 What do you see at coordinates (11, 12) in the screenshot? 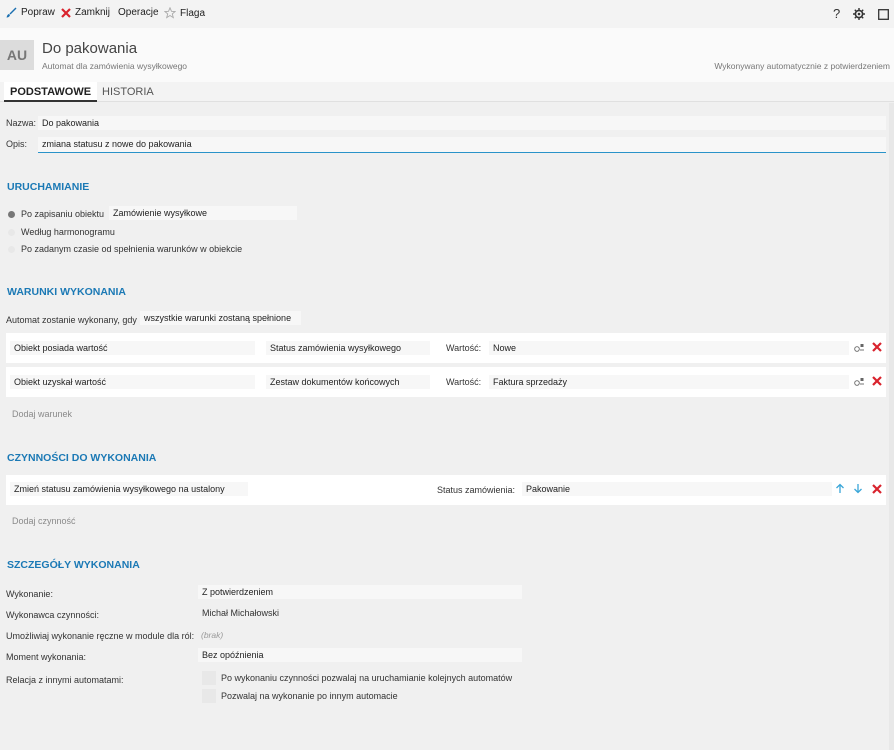
I see `brush-icon` at bounding box center [11, 12].